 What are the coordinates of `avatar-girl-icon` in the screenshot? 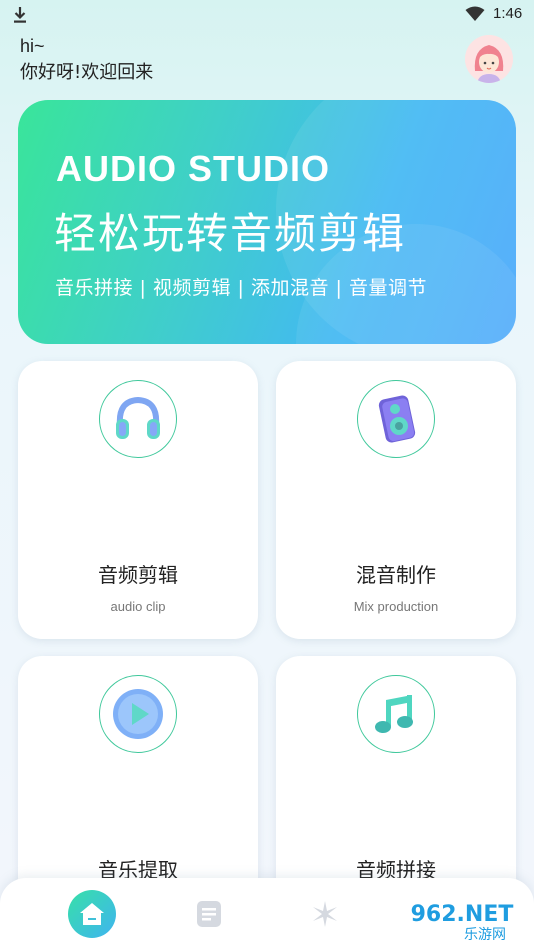 It's located at (489, 59).